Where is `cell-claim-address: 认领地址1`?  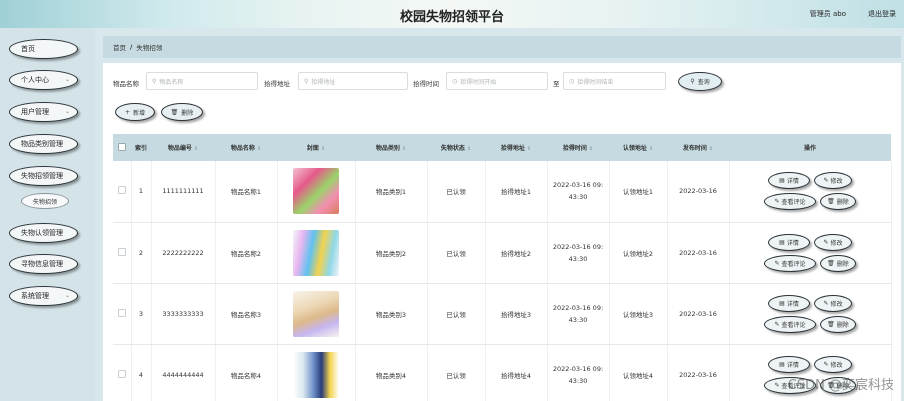
cell-claim-address: 认领地址1 is located at coordinates (638, 192).